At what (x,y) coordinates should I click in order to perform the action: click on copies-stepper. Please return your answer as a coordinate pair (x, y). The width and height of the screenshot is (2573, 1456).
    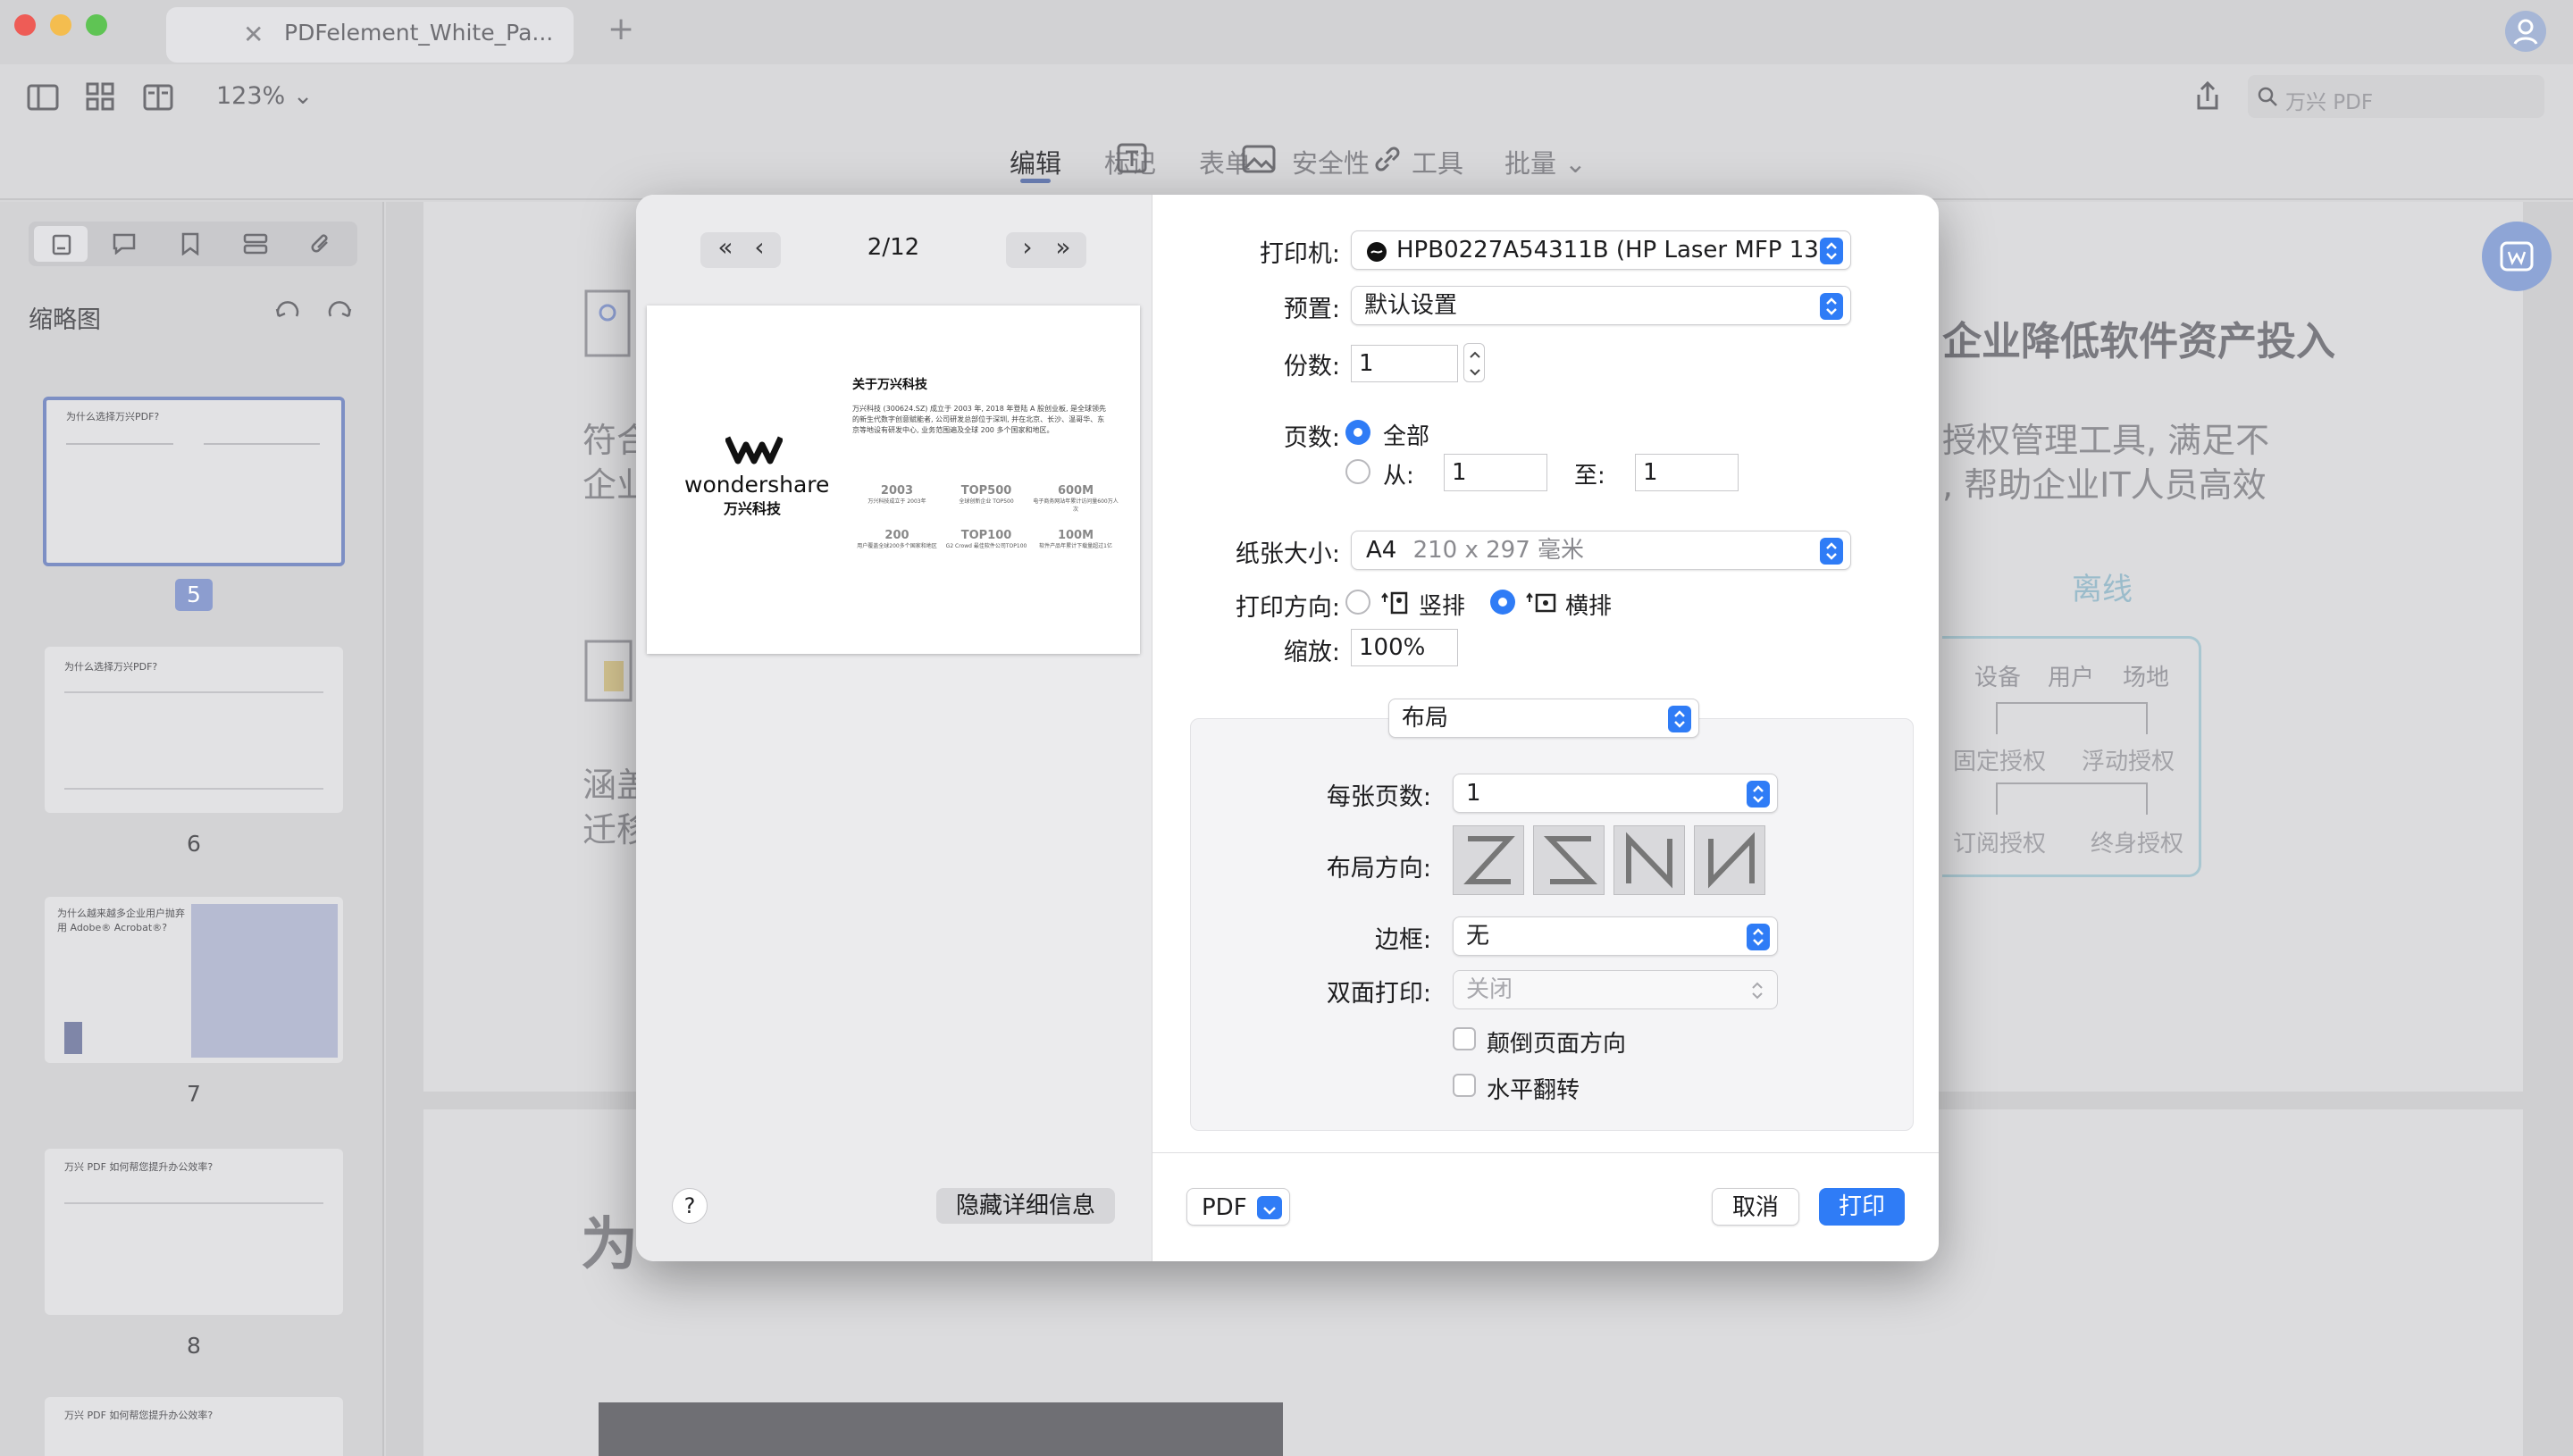
    Looking at the image, I should click on (1474, 362).